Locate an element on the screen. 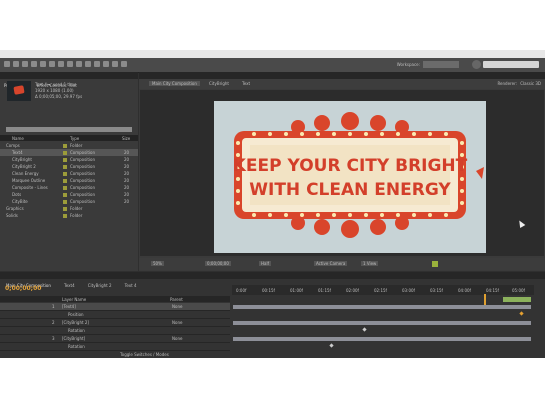 The image size is (545, 409). list-item: Composite - Lines Composition 20 is located at coordinates (69, 187).